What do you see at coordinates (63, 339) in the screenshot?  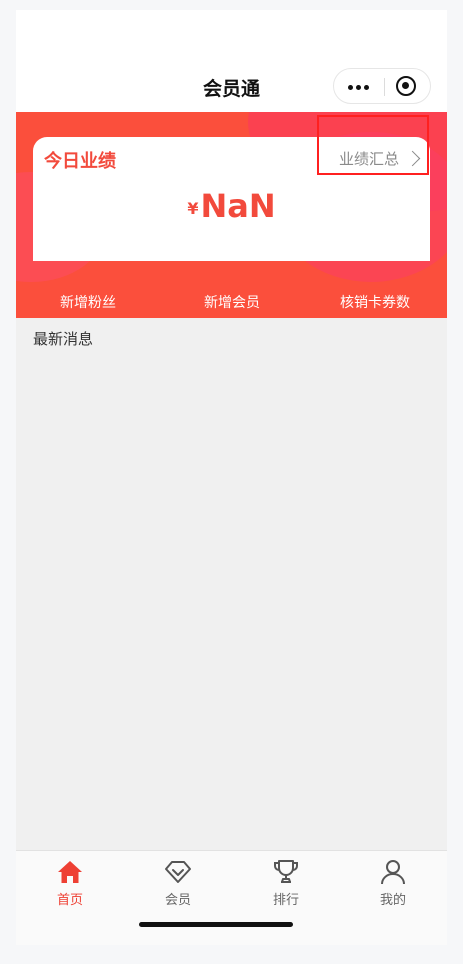 I see `latest-messages-title: 最新消息` at bounding box center [63, 339].